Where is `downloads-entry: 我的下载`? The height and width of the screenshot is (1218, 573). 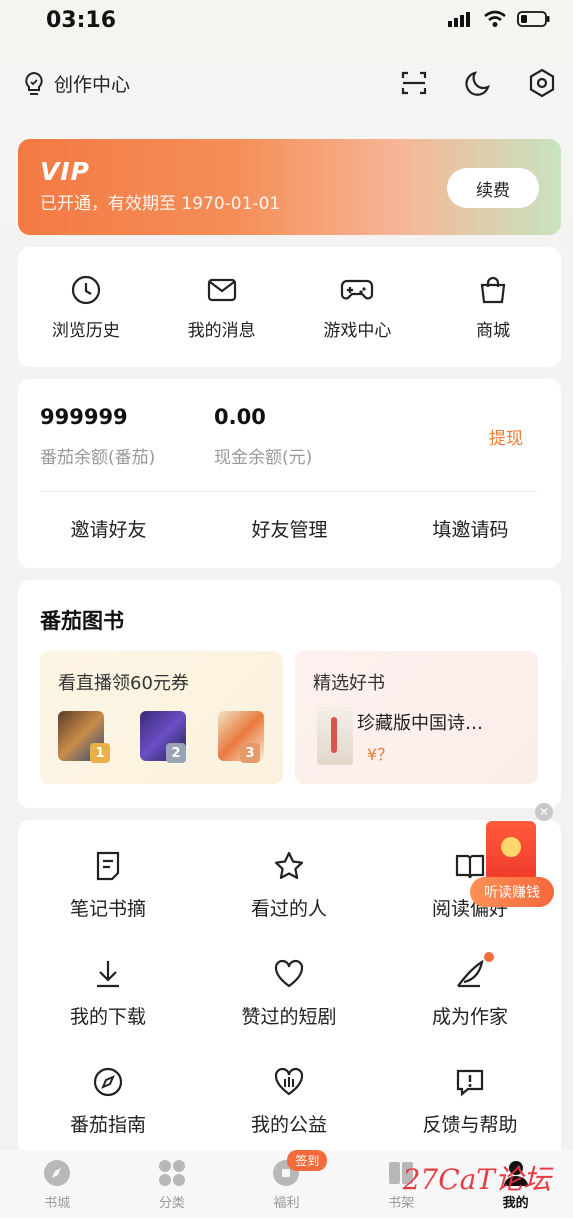 downloads-entry: 我的下载 is located at coordinates (108, 993).